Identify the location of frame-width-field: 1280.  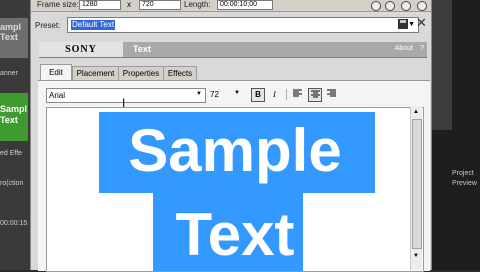
(100, 5).